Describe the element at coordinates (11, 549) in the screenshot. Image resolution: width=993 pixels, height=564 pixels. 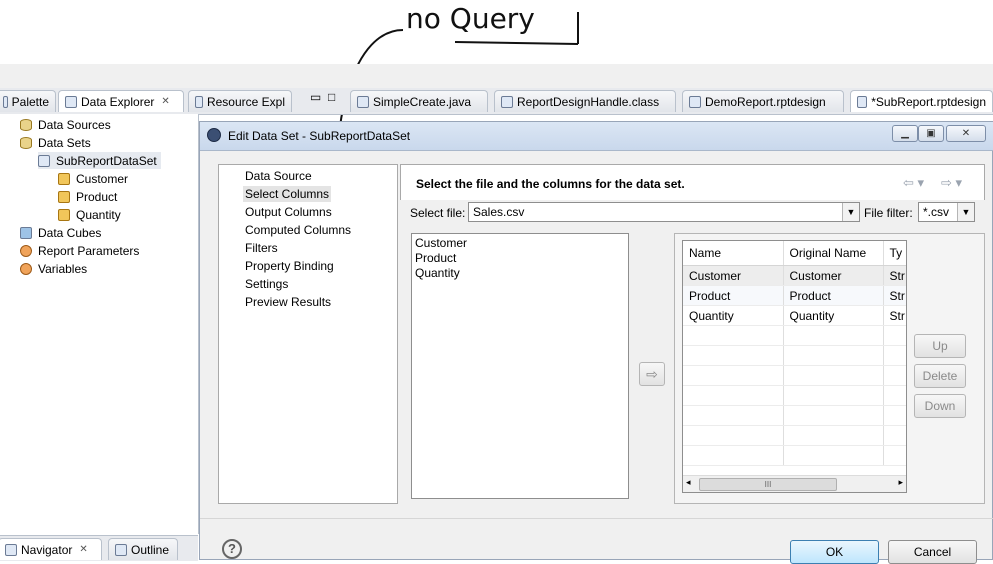
I see `navigator-icon` at that location.